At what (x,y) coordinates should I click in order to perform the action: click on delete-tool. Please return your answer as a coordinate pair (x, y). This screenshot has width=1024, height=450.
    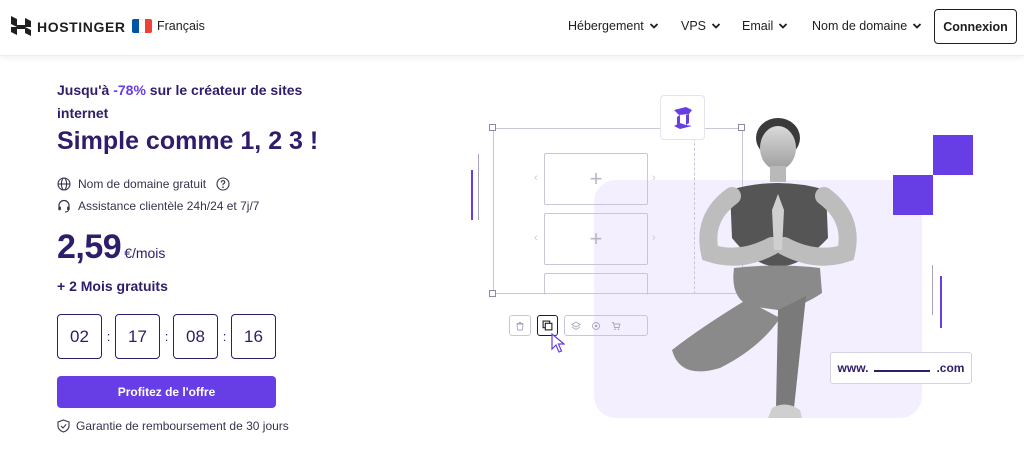
    Looking at the image, I should click on (520, 325).